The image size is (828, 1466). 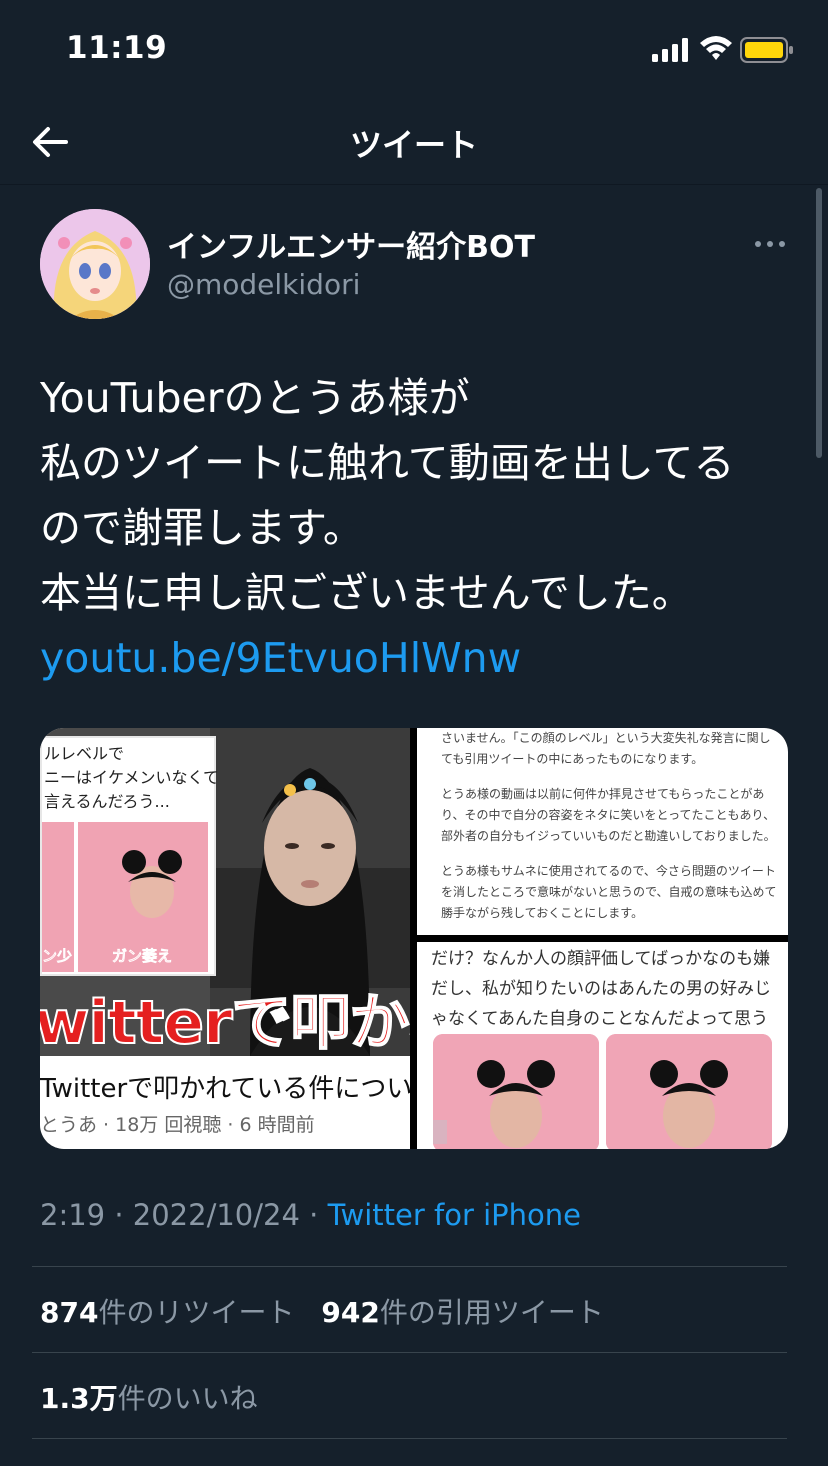 What do you see at coordinates (202, 528) in the screenshot?
I see `tweet-line: ので謝罪します。` at bounding box center [202, 528].